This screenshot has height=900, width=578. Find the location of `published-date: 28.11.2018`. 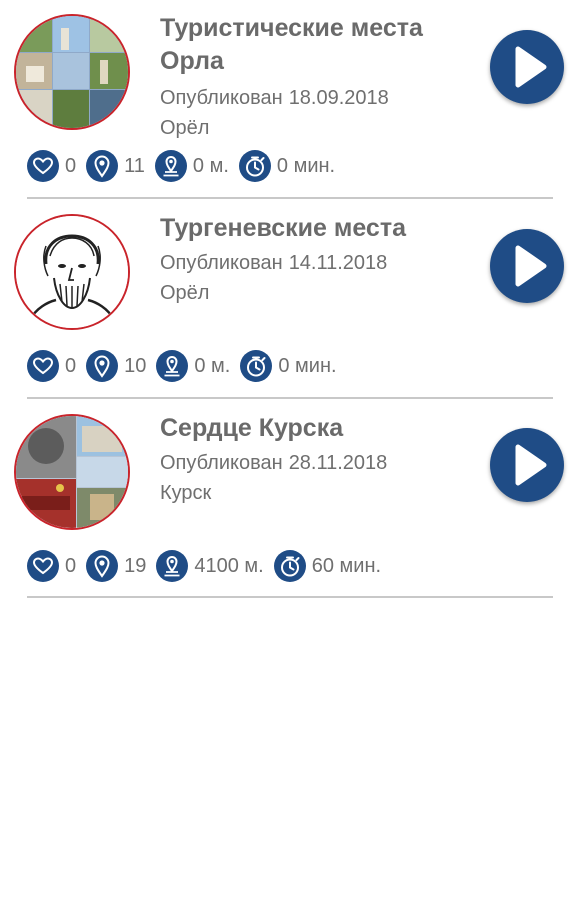

published-date: 28.11.2018 is located at coordinates (338, 463).